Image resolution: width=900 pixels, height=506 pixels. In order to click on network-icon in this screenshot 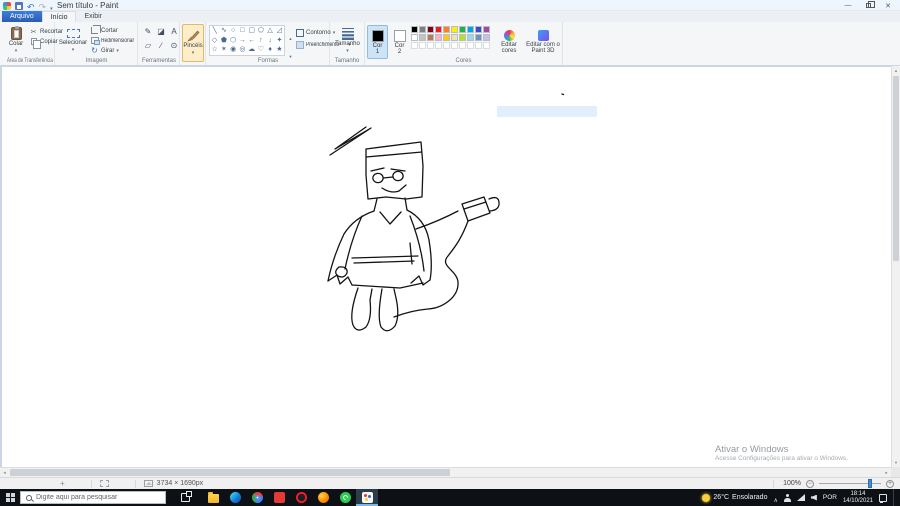, I will do `click(800, 497)`.